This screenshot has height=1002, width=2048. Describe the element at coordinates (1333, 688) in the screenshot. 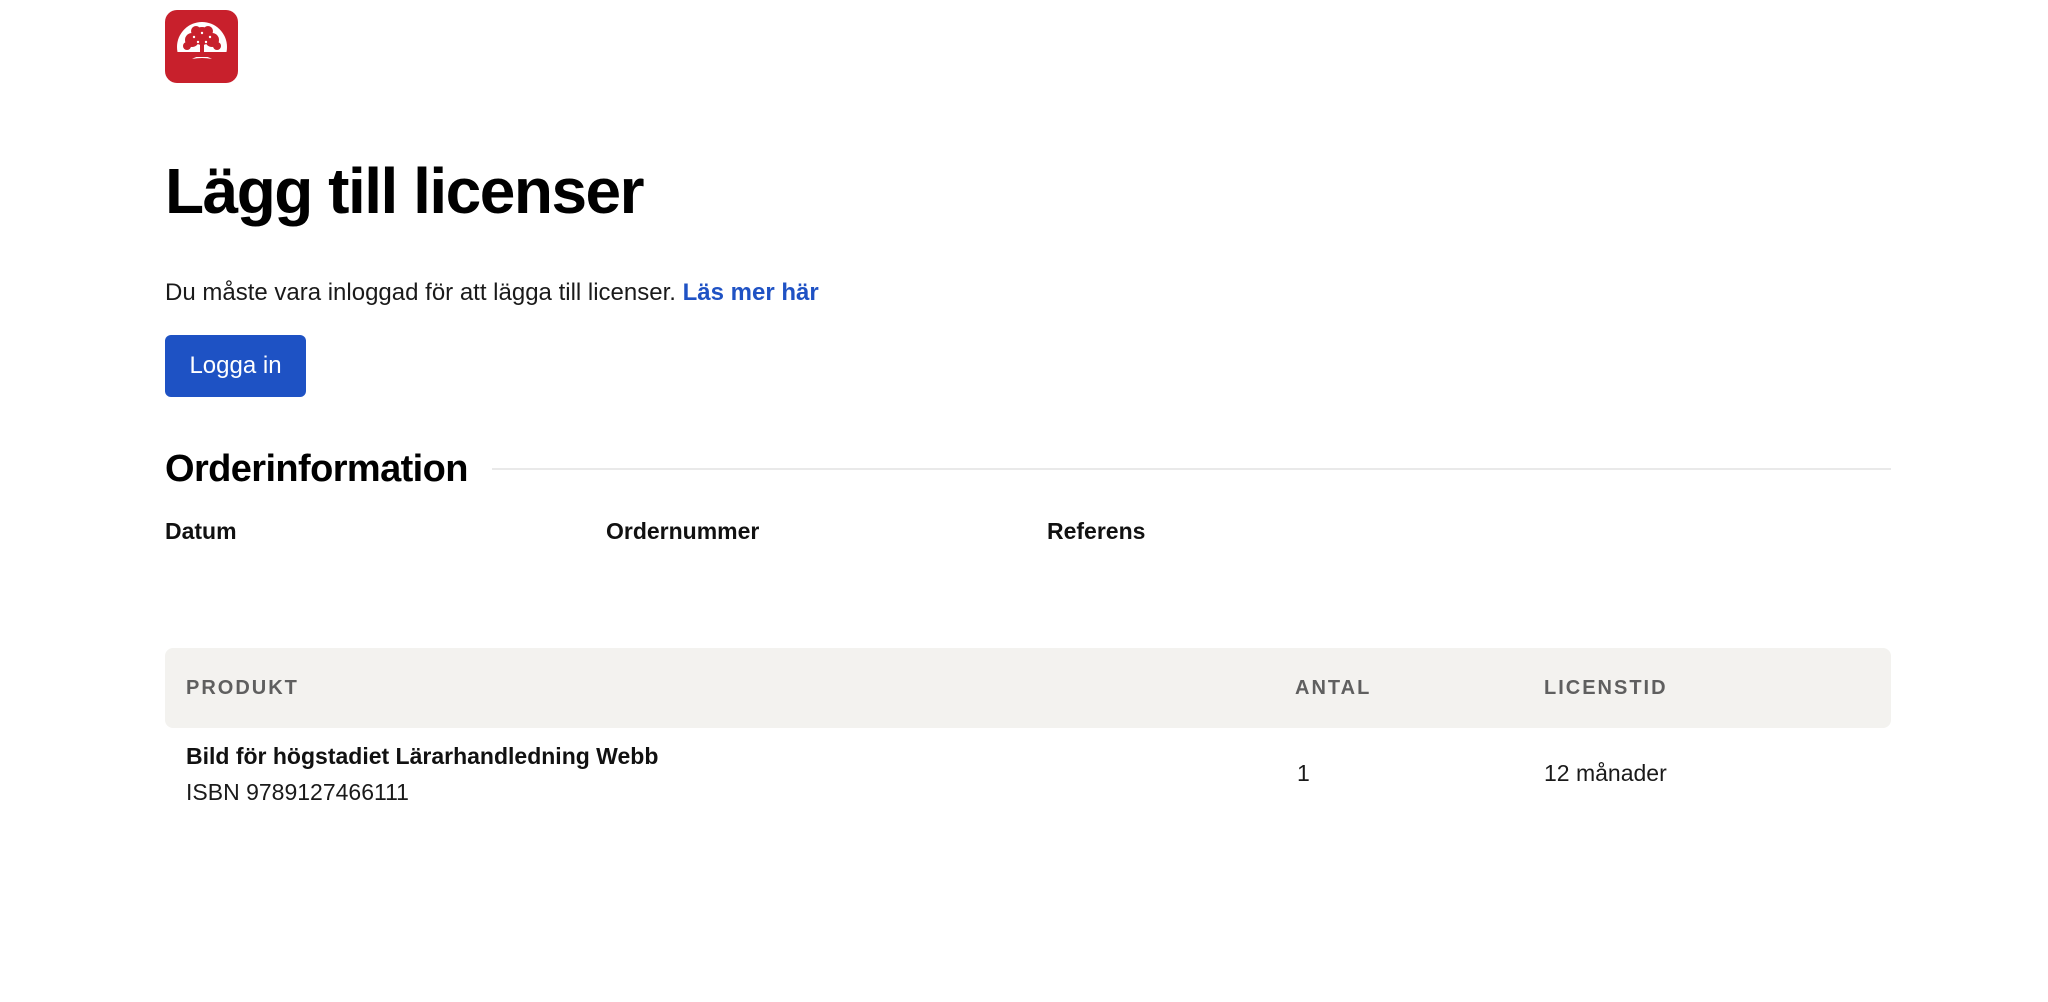

I see `column-header-quantity: ANTAL` at that location.